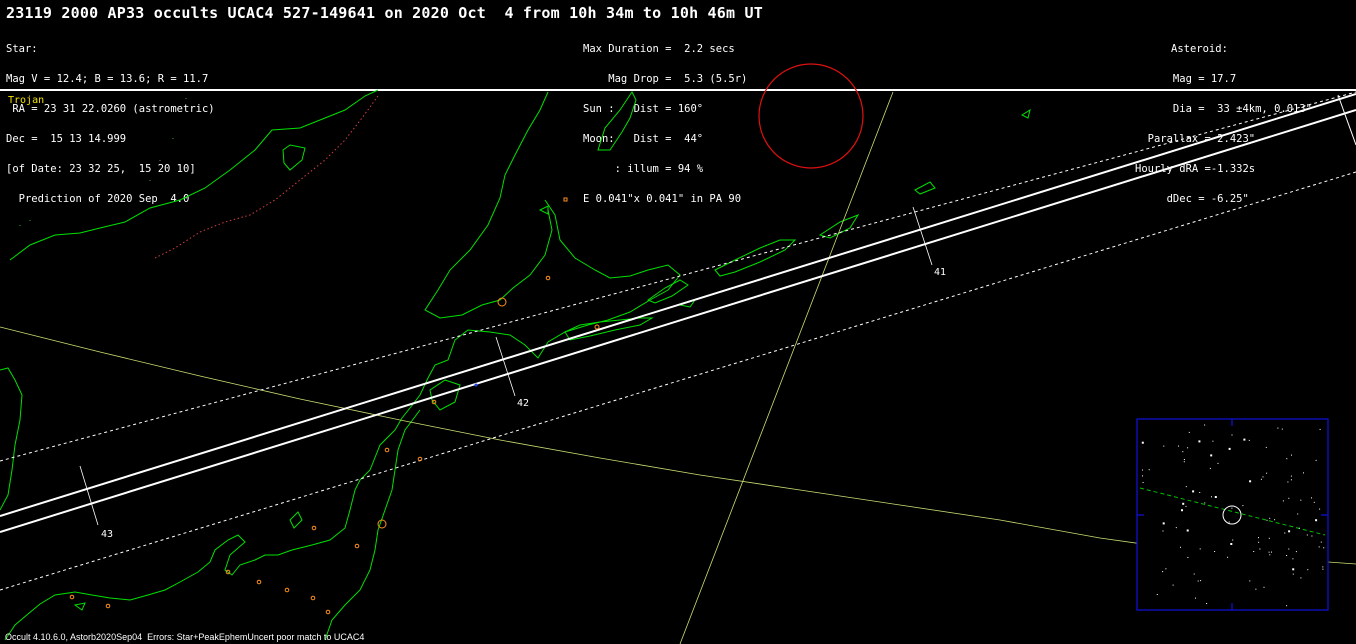 The width and height of the screenshot is (1356, 644). Describe the element at coordinates (200, 535) in the screenshot. I see `japan-coast` at that location.